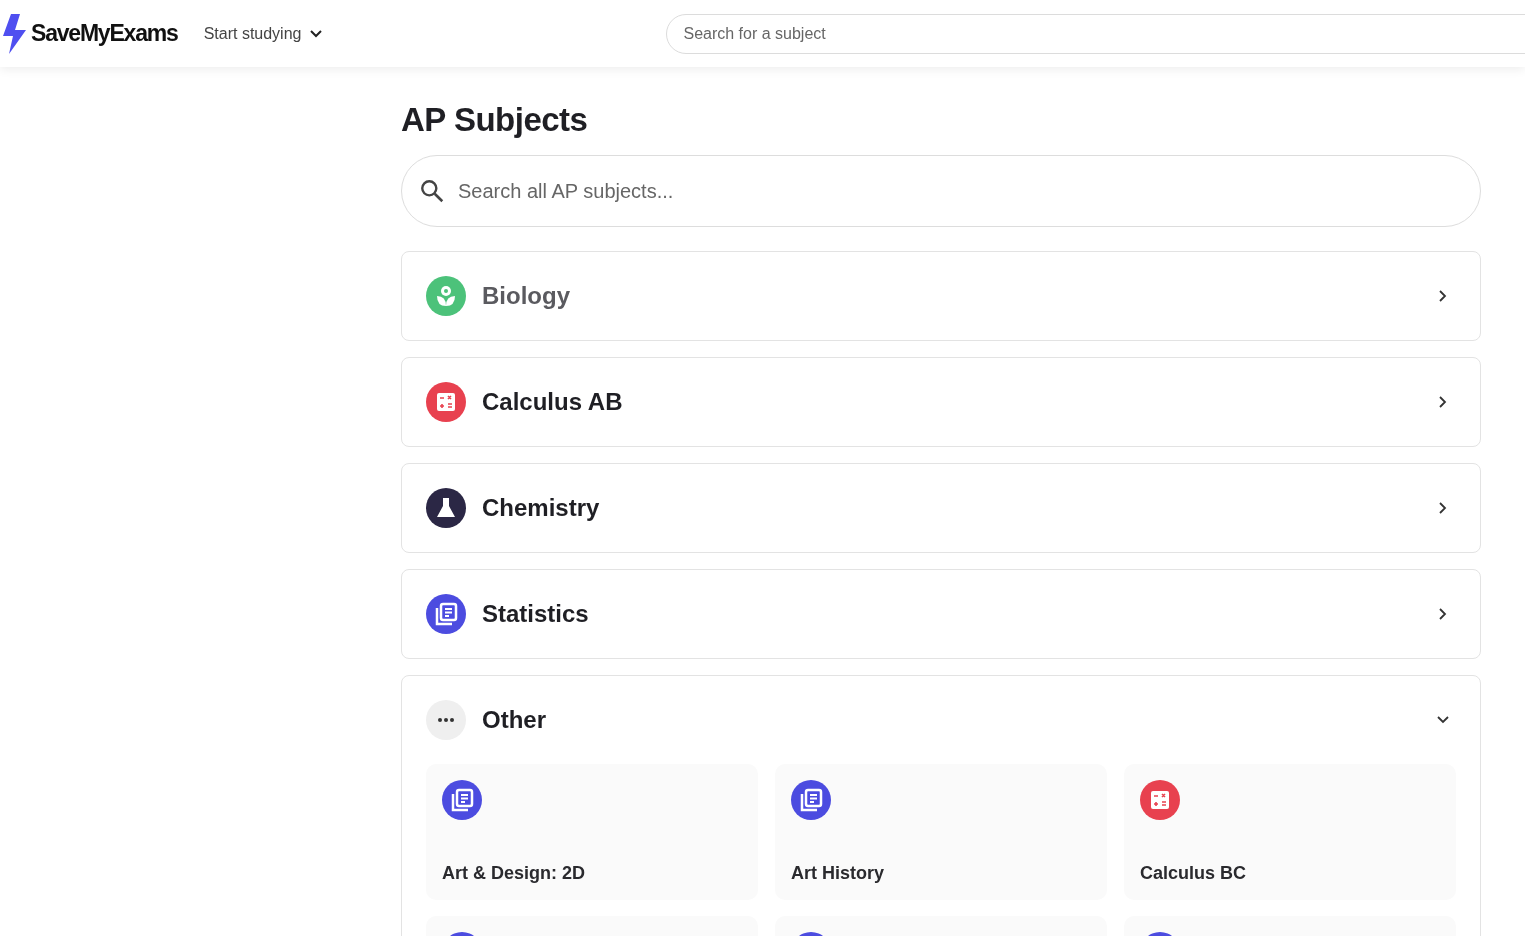 The image size is (1525, 936). I want to click on subject-name: Art History, so click(837, 873).